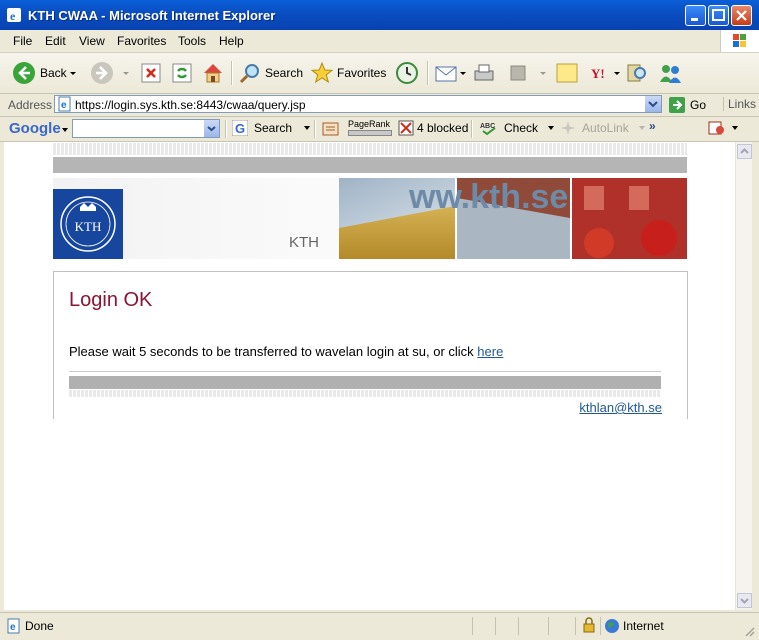 The width and height of the screenshot is (759, 640). What do you see at coordinates (744, 600) in the screenshot?
I see `scroll-down-button` at bounding box center [744, 600].